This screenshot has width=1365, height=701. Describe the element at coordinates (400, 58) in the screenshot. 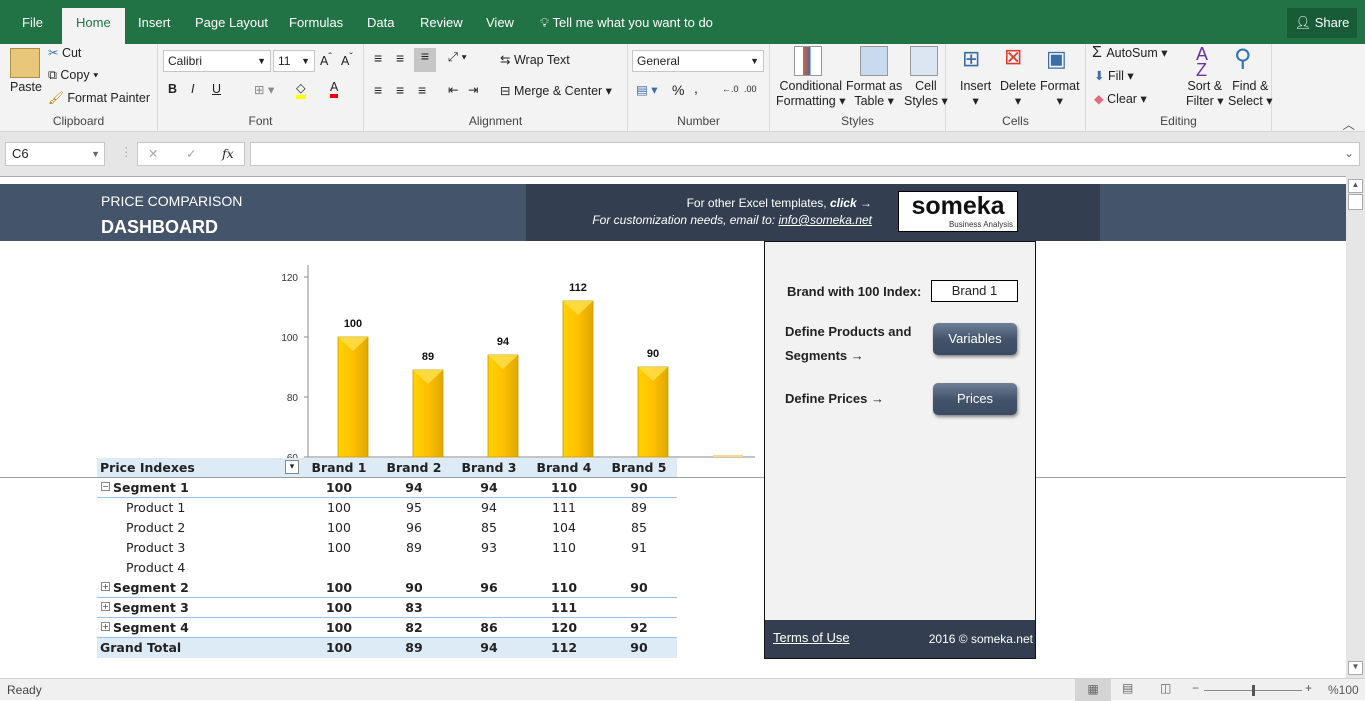

I see `align-middle-icon: ≡` at that location.